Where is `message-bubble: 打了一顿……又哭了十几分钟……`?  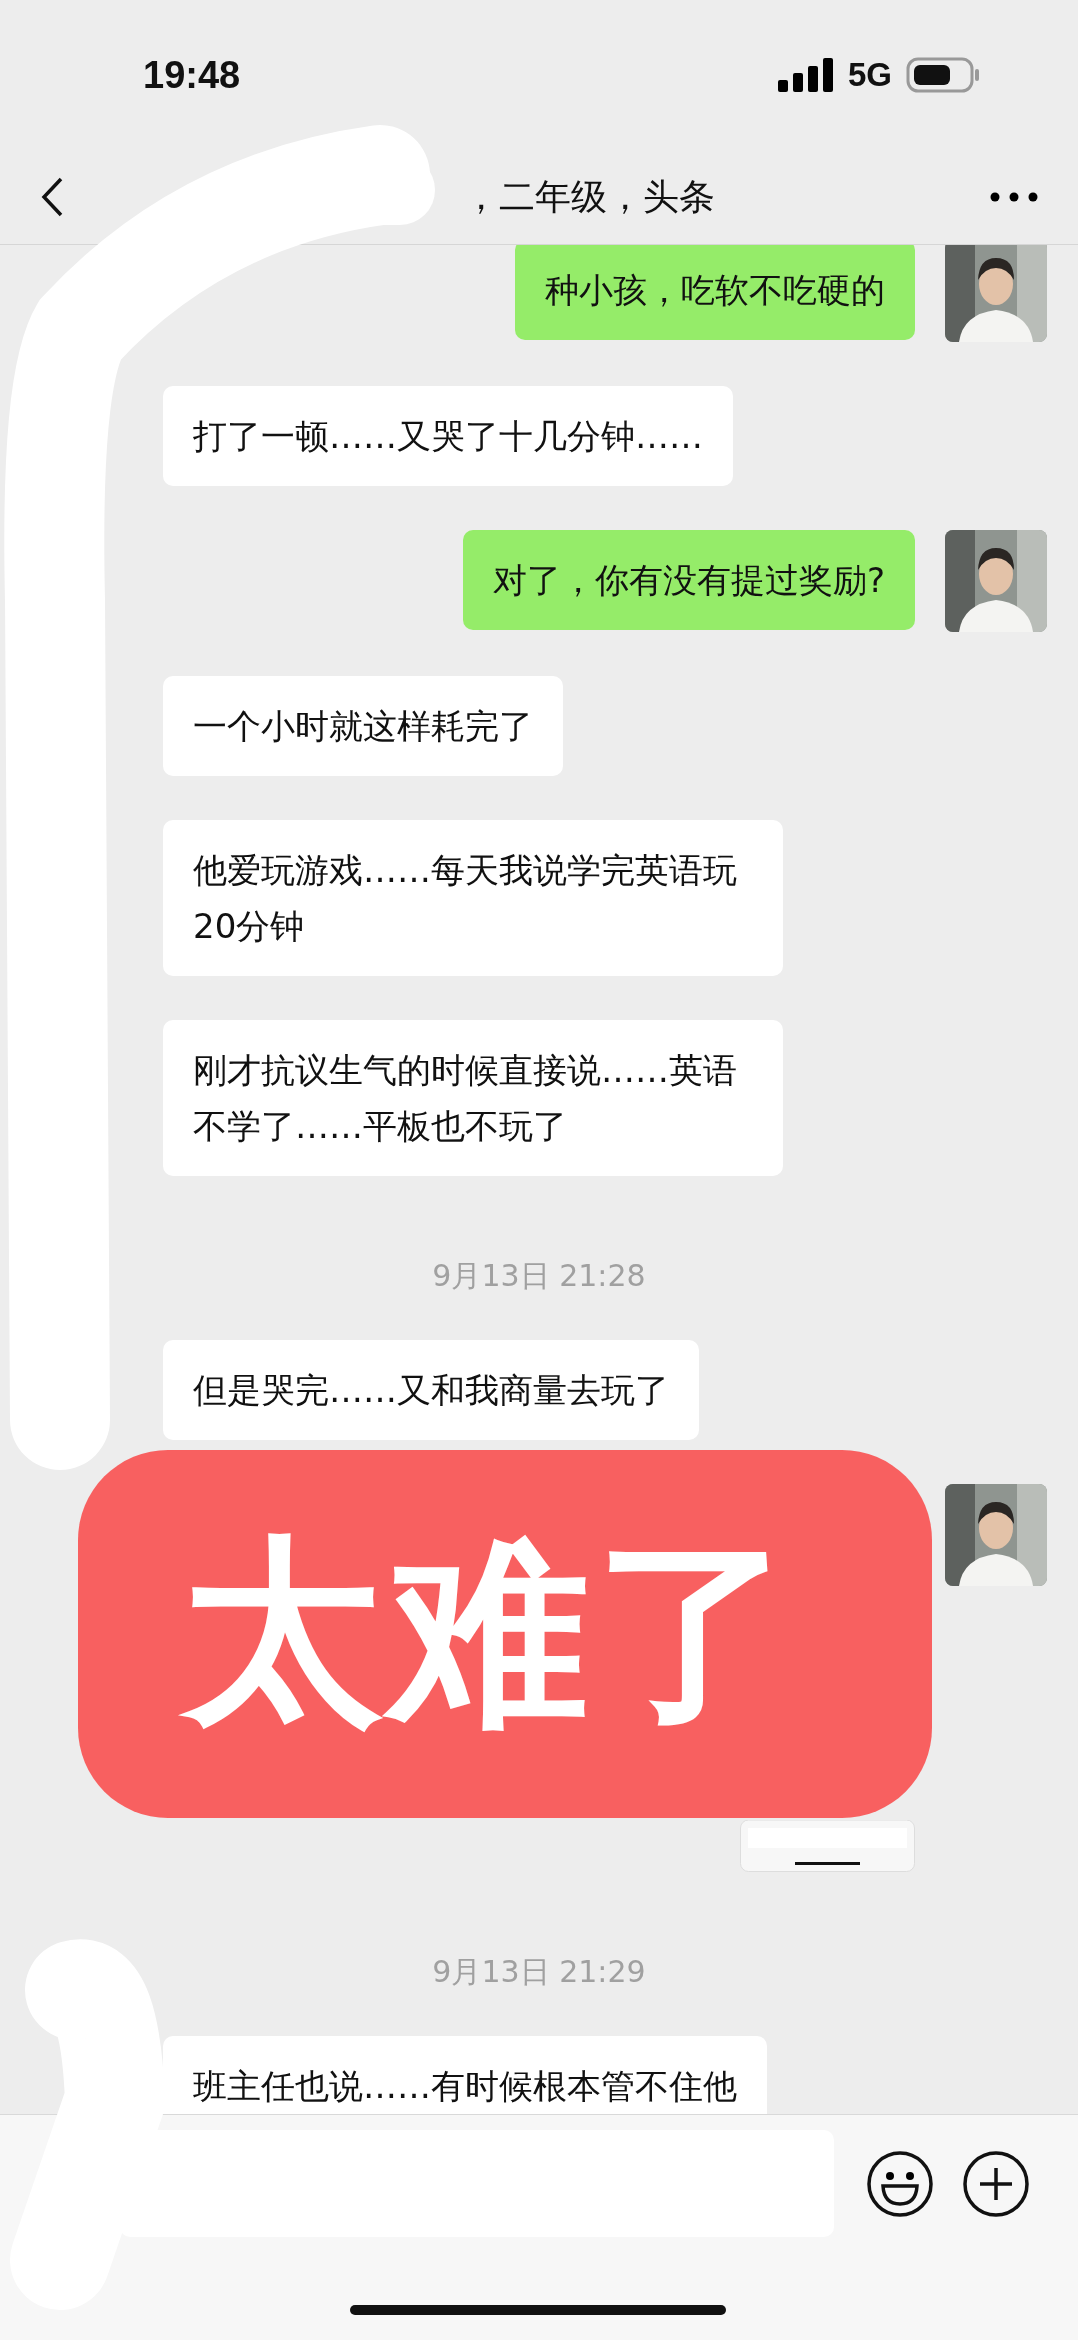
message-bubble: 打了一顿……又哭了十几分钟…… is located at coordinates (448, 436).